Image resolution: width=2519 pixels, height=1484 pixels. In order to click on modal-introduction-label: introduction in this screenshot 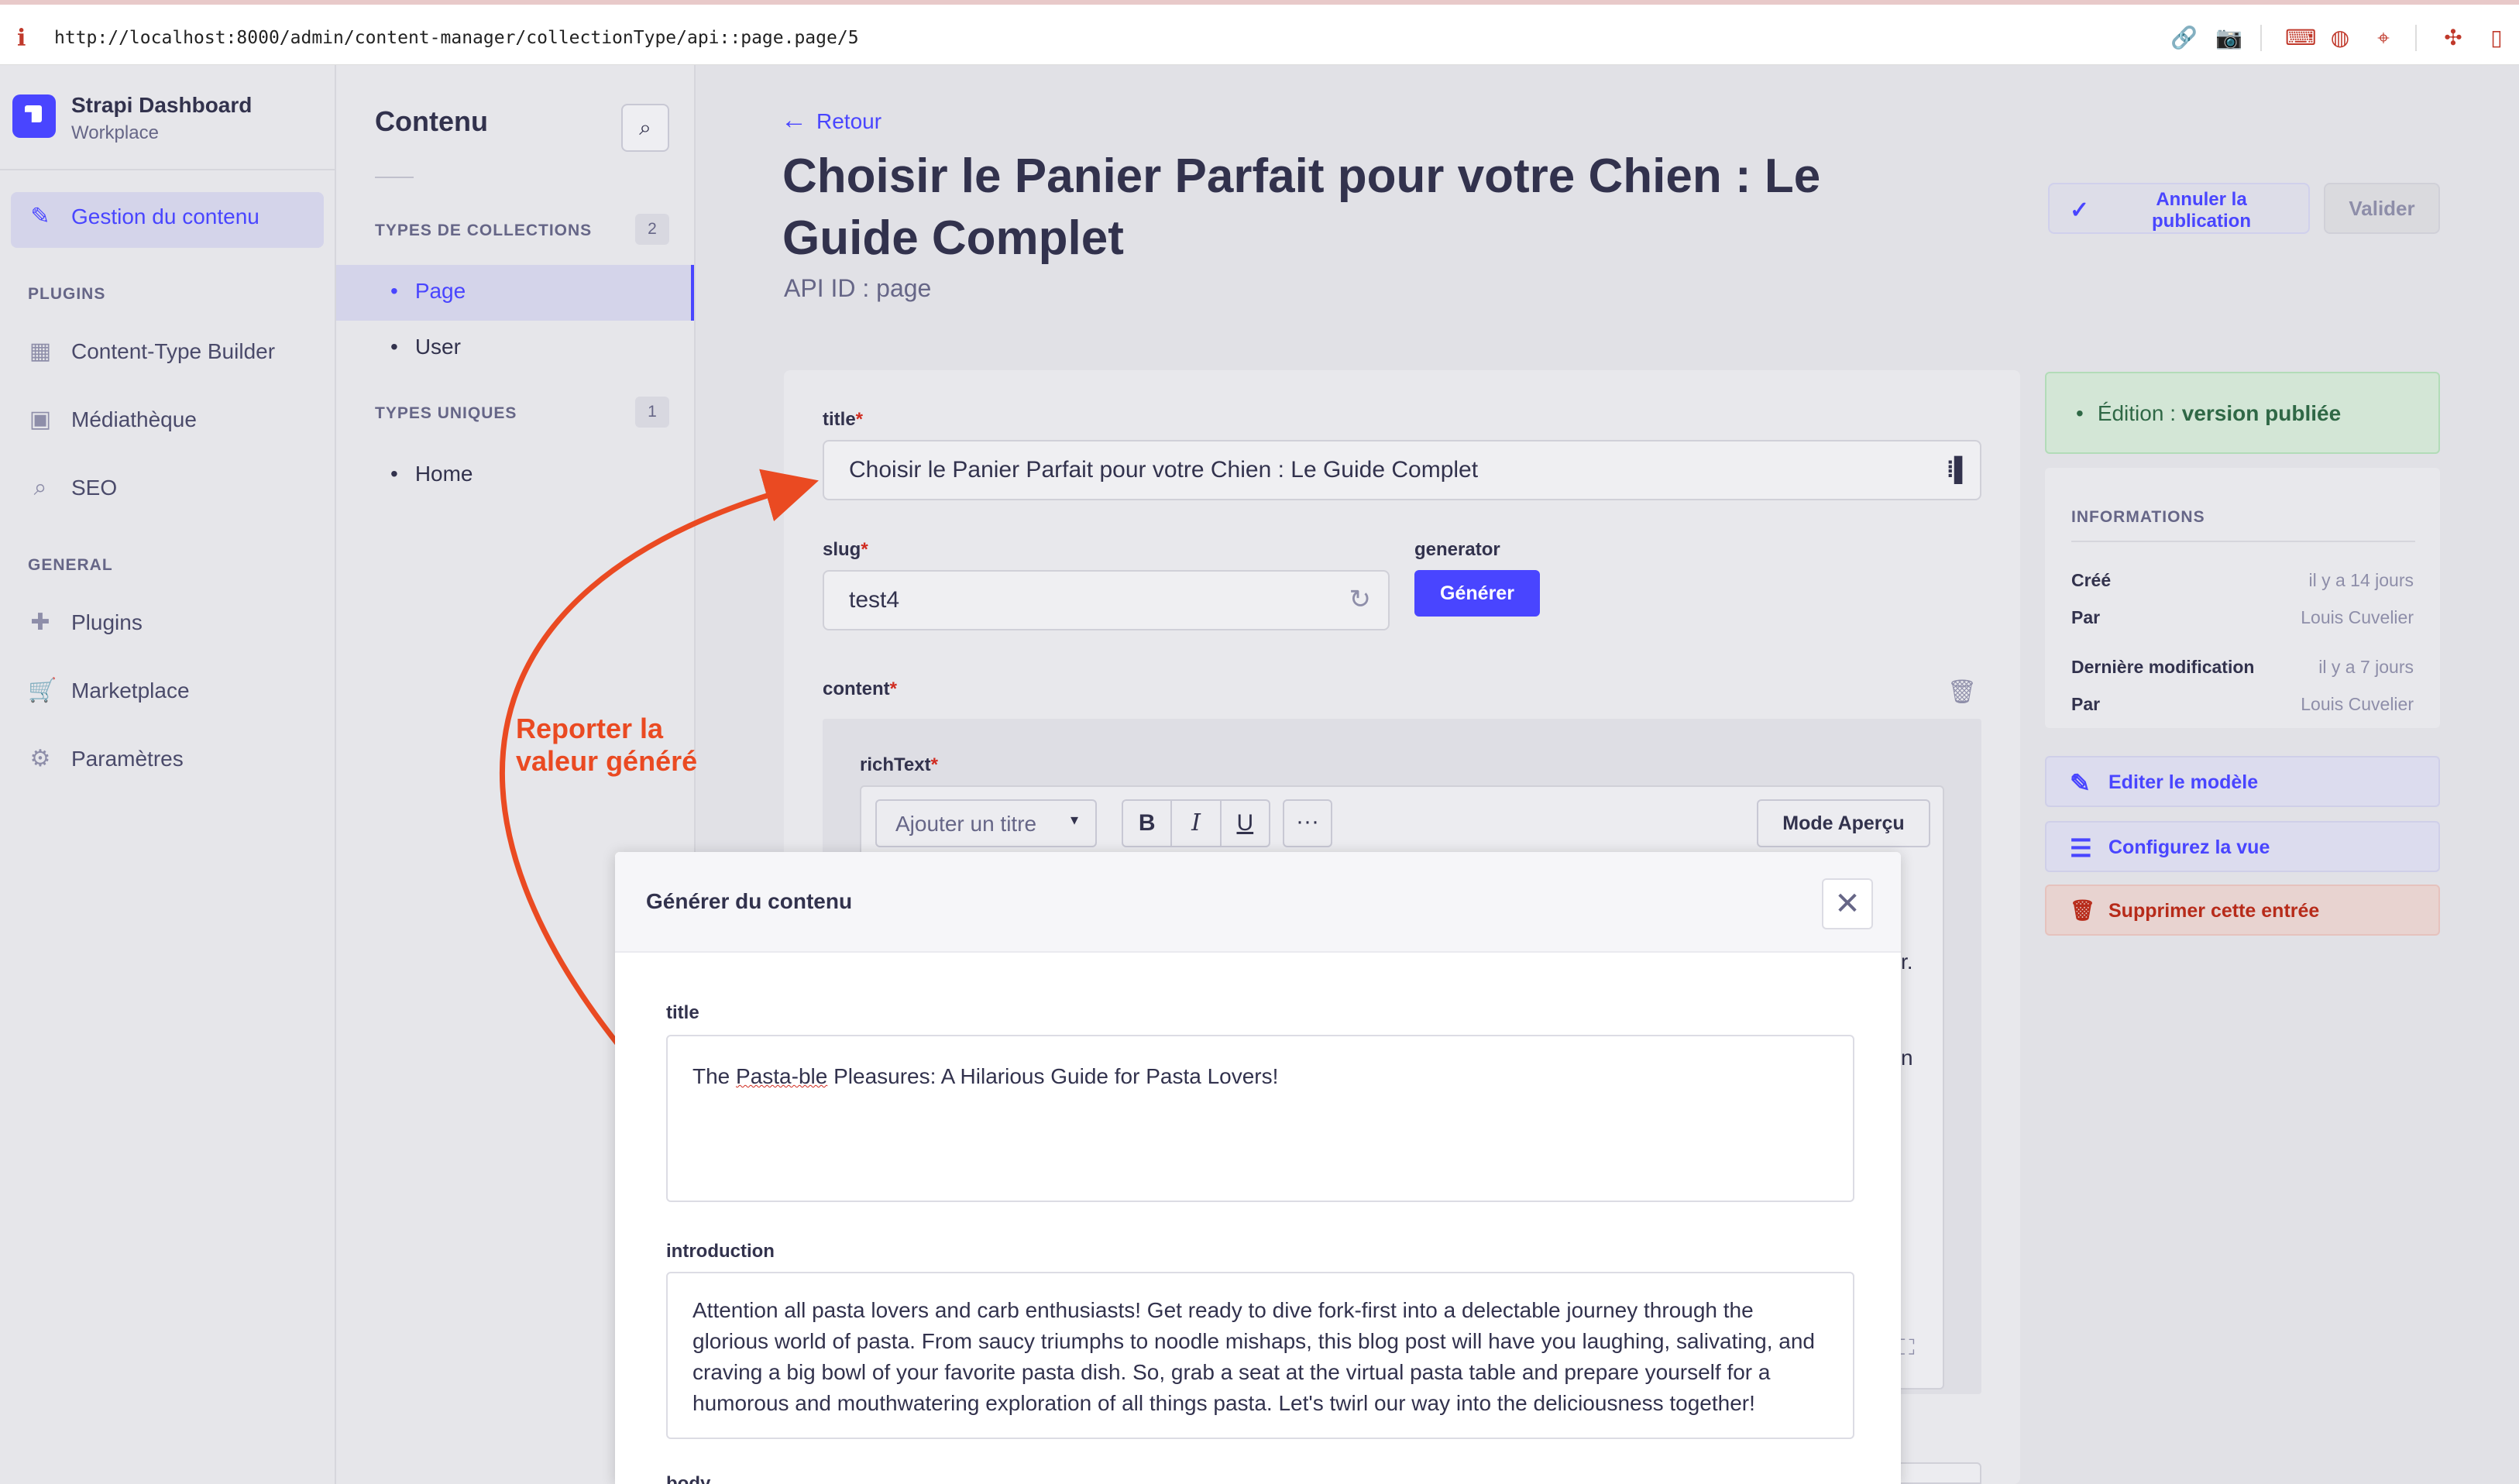, I will do `click(720, 1251)`.